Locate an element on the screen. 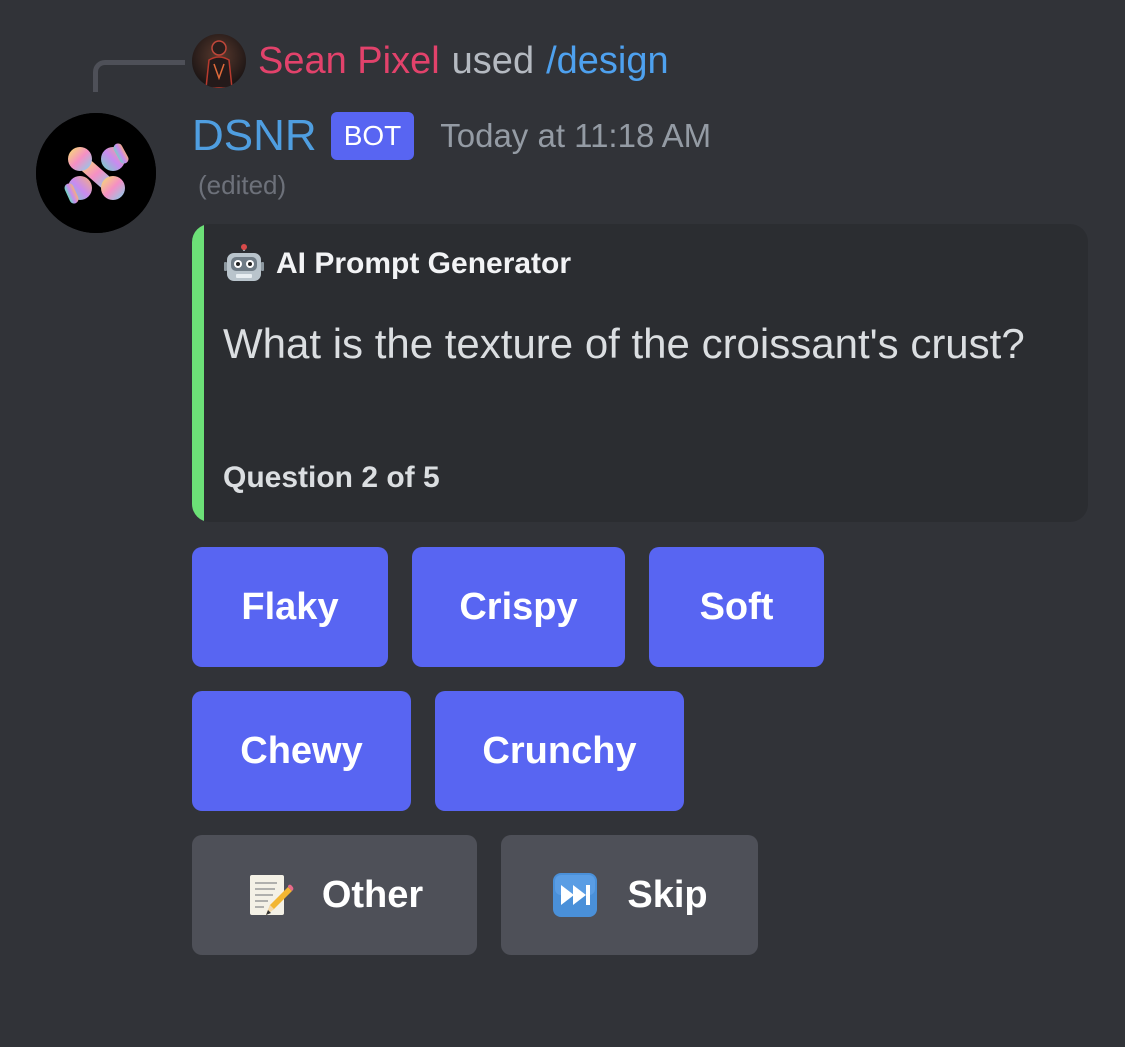 The width and height of the screenshot is (1125, 1047). bot-tag-badge: BOT is located at coordinates (372, 136).